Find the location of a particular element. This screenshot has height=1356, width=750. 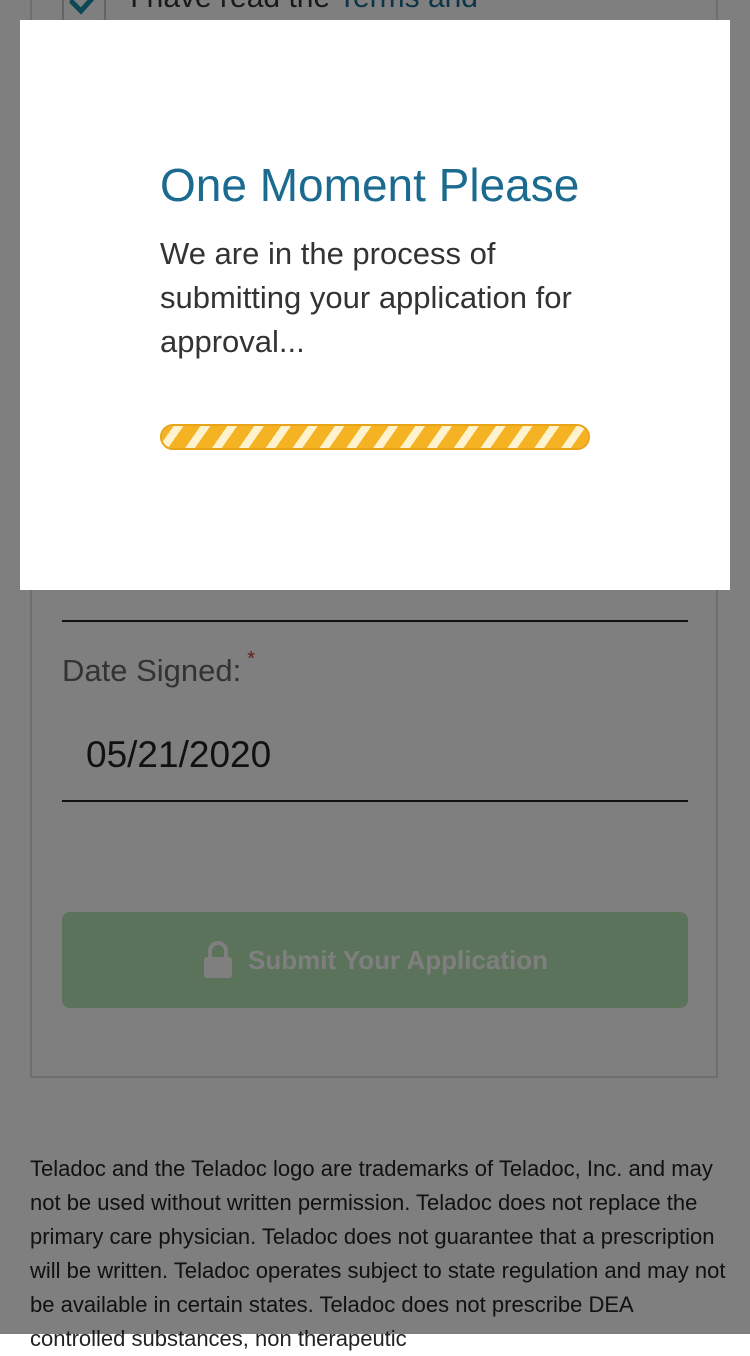

progress-fill is located at coordinates (375, 437).